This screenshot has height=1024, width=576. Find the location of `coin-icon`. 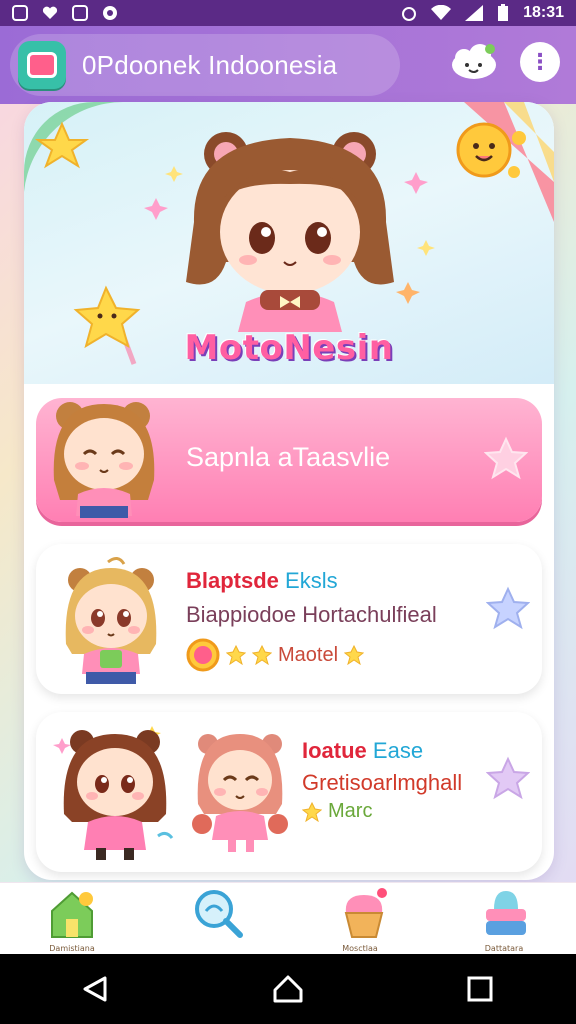

coin-icon is located at coordinates (203, 655).